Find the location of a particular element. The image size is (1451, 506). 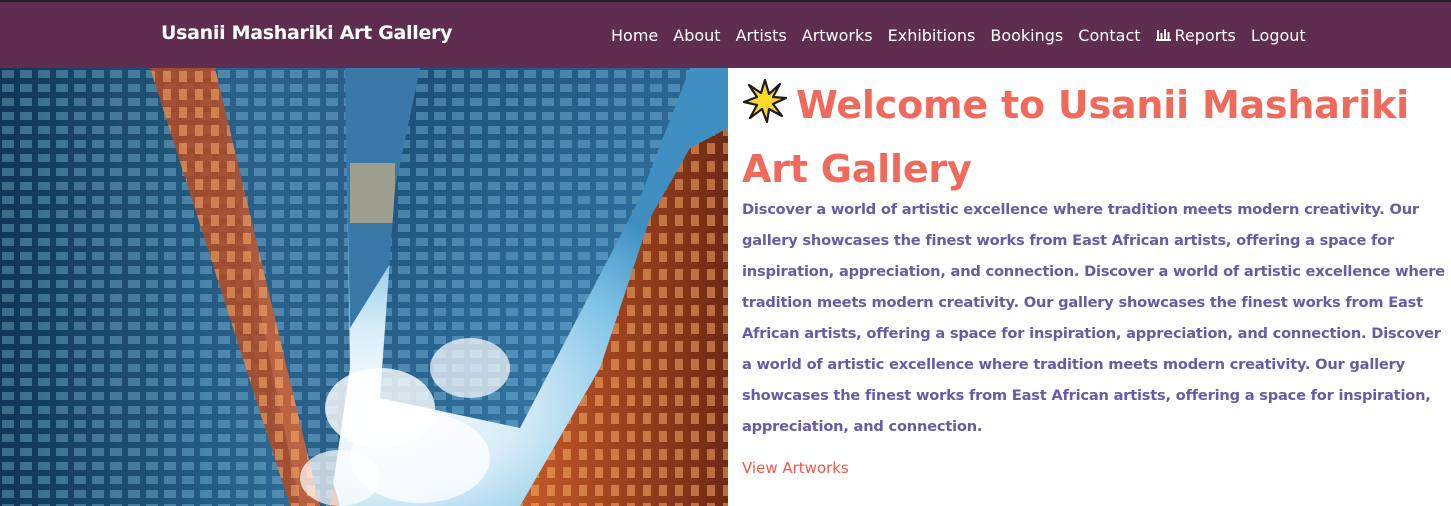

nav-link-artists: Artists is located at coordinates (761, 35).